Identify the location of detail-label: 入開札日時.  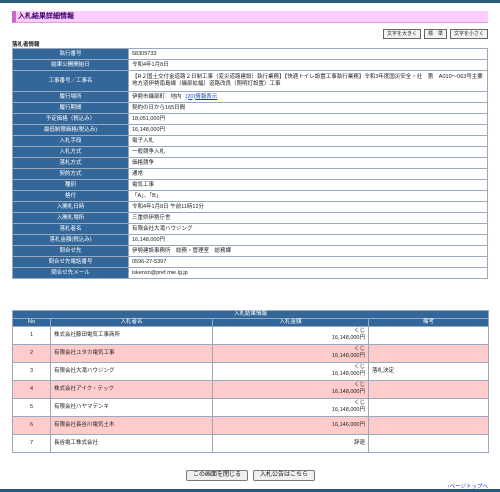
(70, 207).